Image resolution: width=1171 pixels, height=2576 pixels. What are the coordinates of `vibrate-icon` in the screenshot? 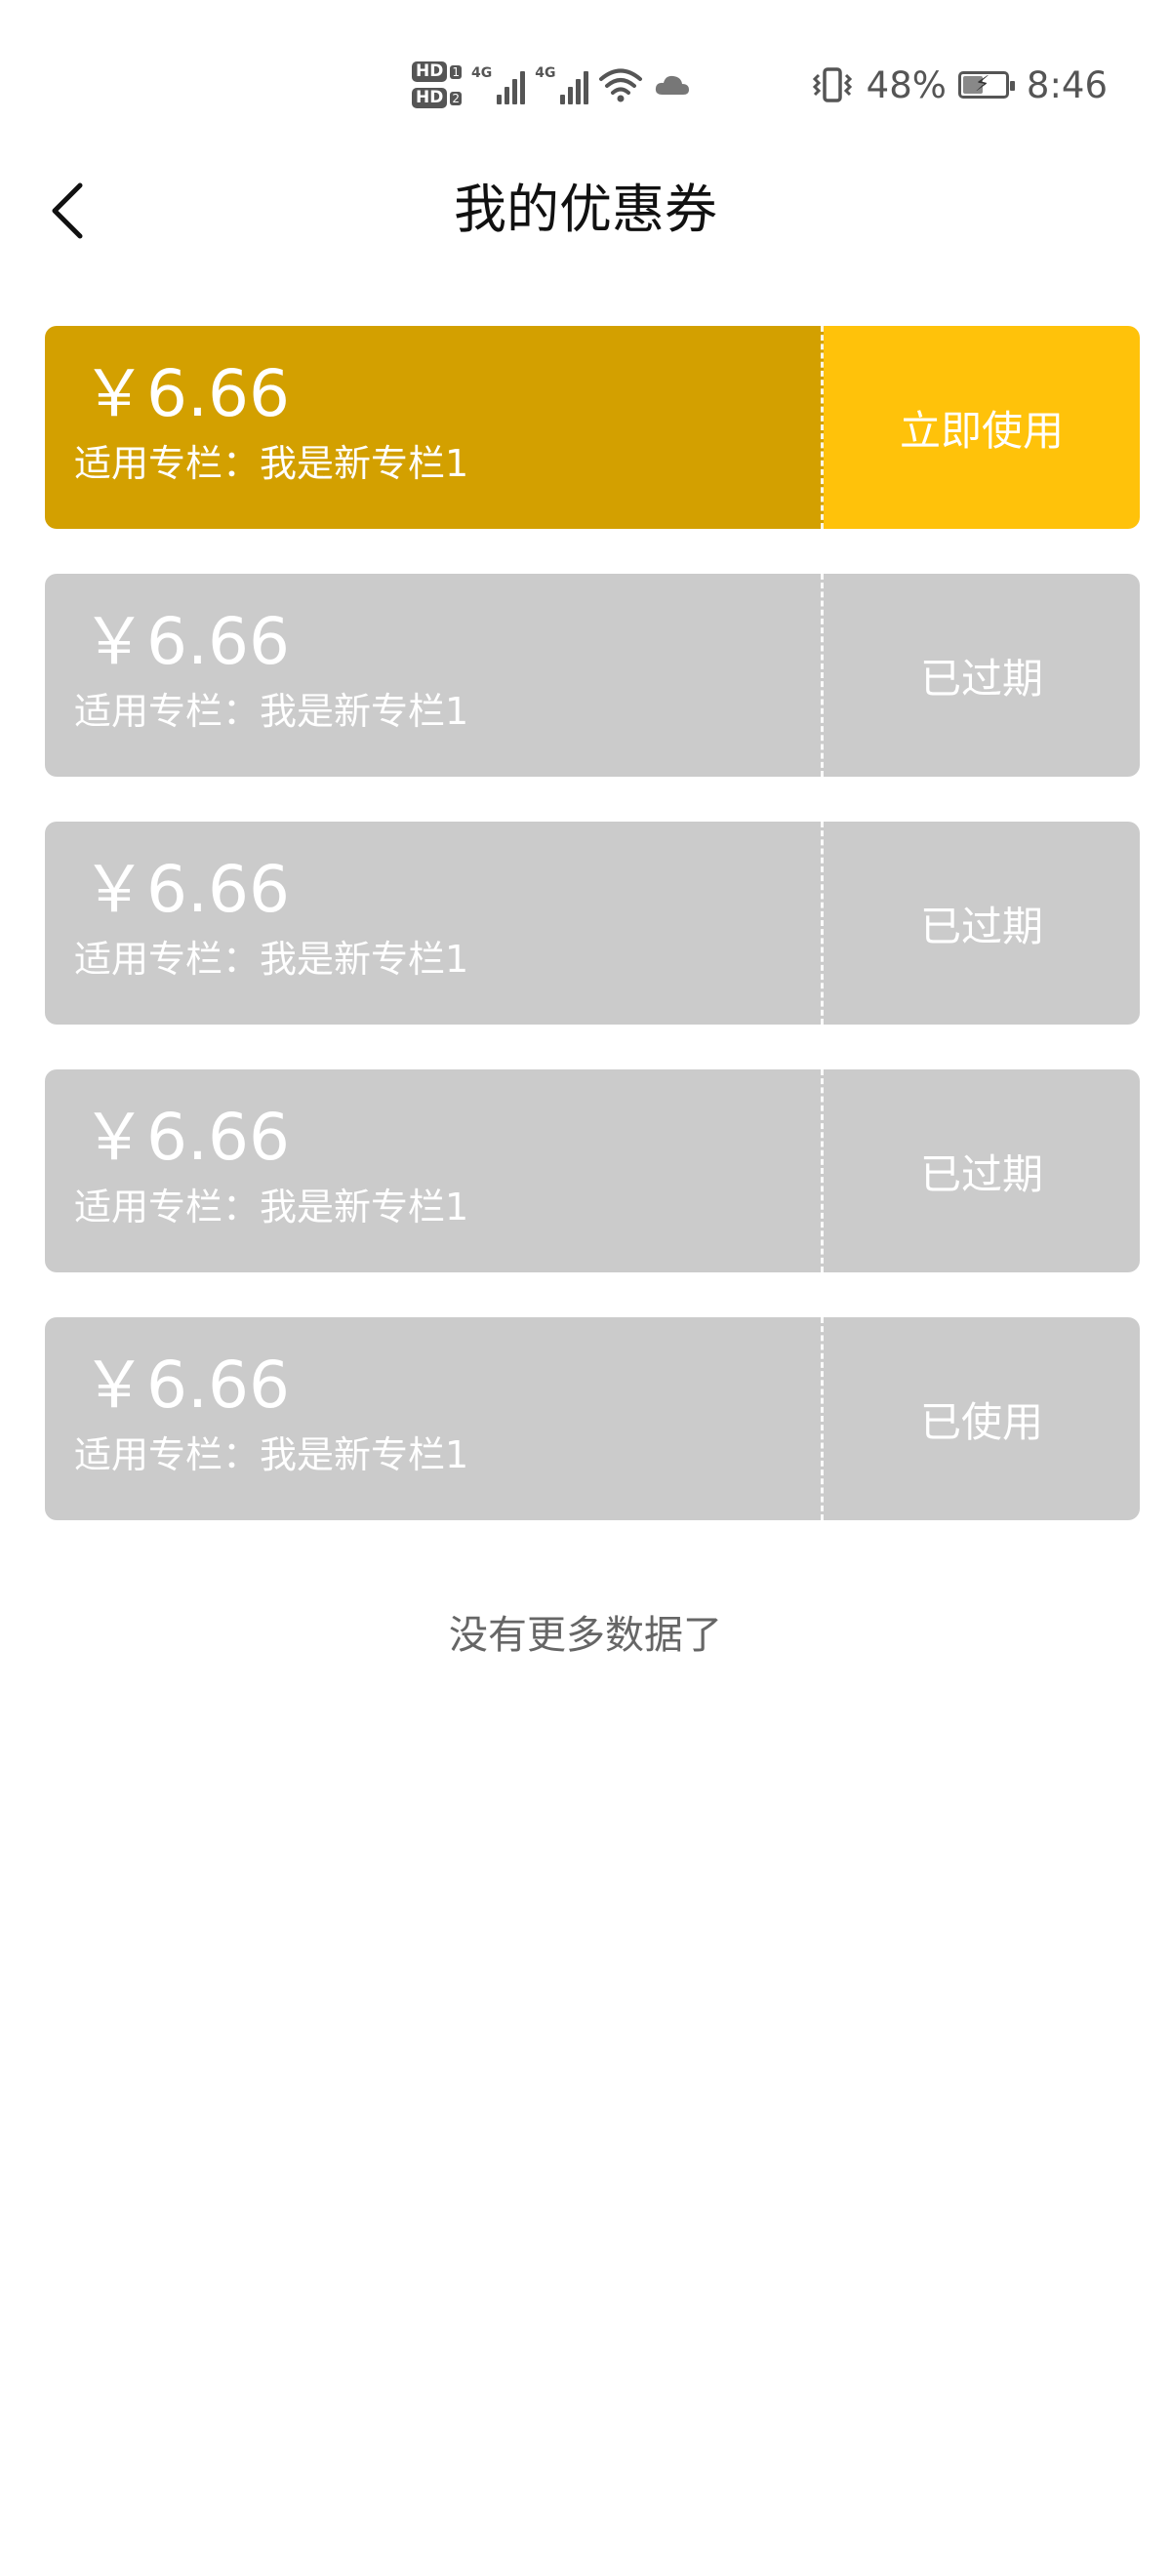 It's located at (832, 84).